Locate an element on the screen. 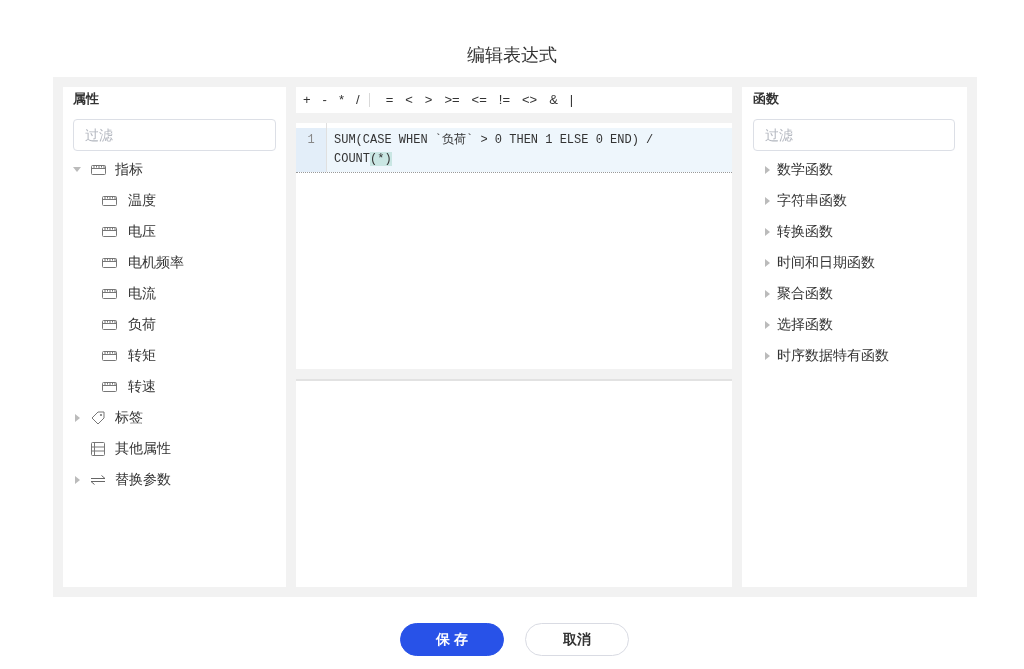 This screenshot has height=669, width=1024. tree-item: 负荷 is located at coordinates (174, 324).